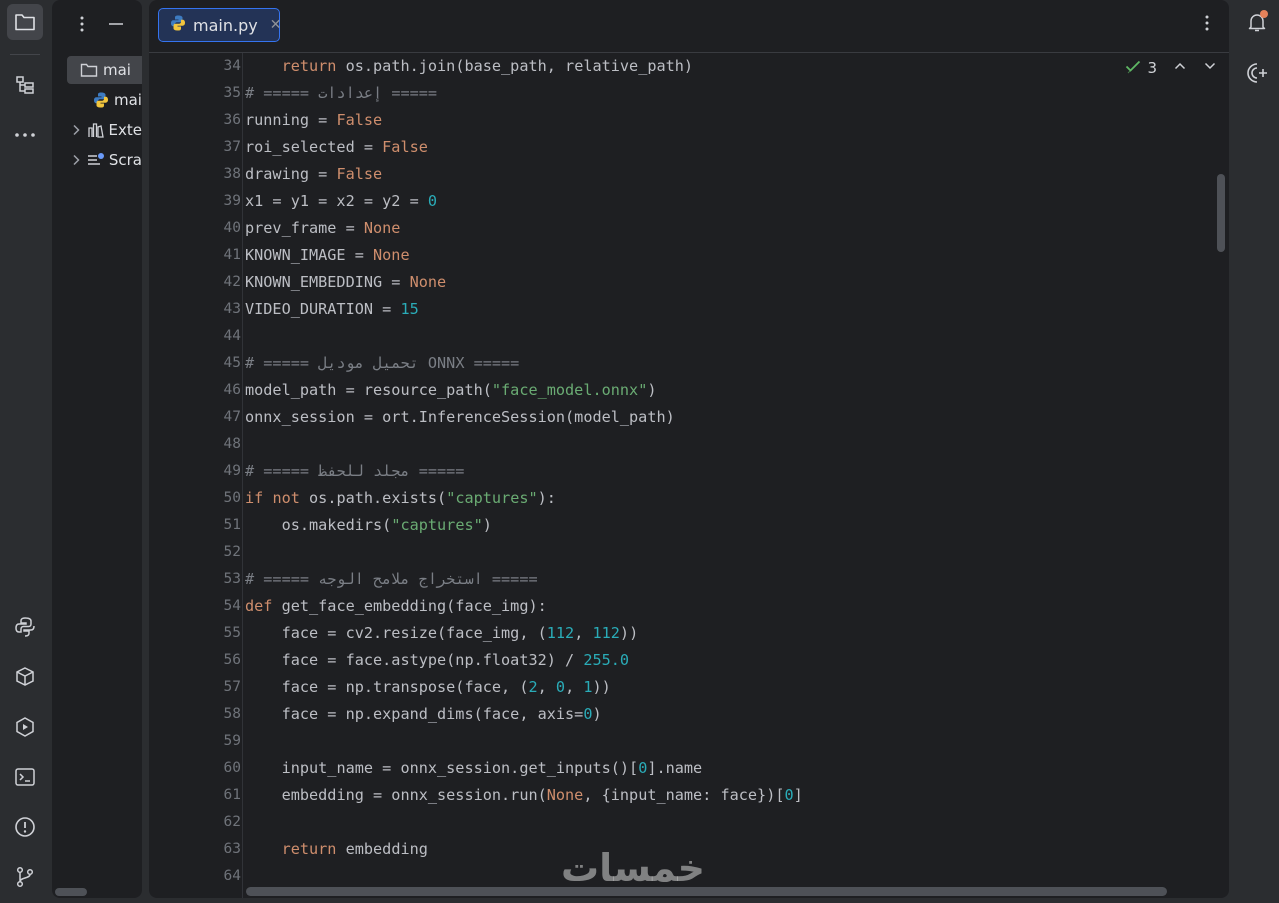 The image size is (1279, 903). I want to click on line-number: 39, so click(232, 201).